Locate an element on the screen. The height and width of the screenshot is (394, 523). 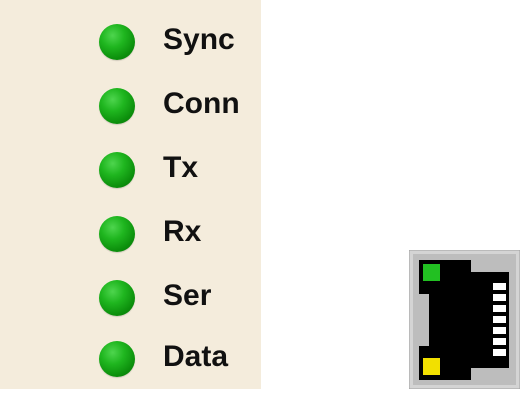
ser-led-icon is located at coordinates (117, 298).